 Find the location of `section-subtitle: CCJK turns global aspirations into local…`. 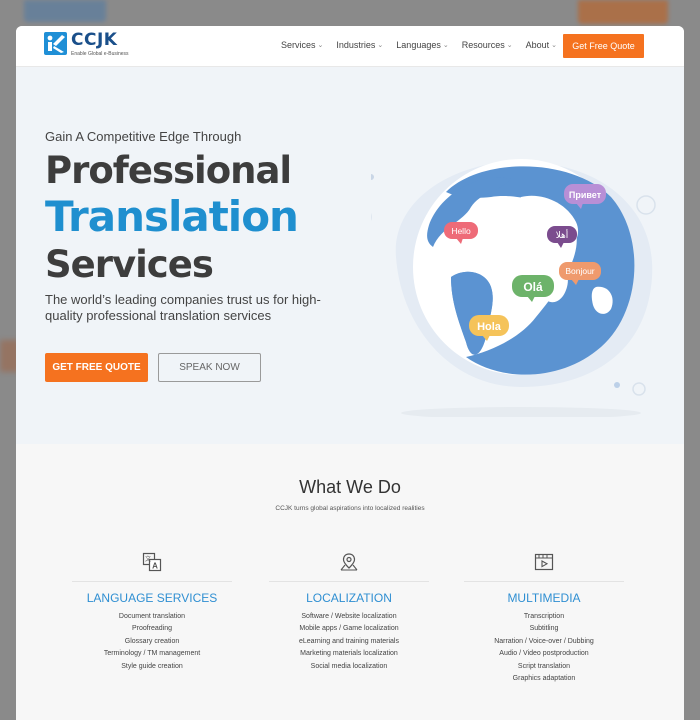

section-subtitle: CCJK turns global aspirations into local… is located at coordinates (350, 508).